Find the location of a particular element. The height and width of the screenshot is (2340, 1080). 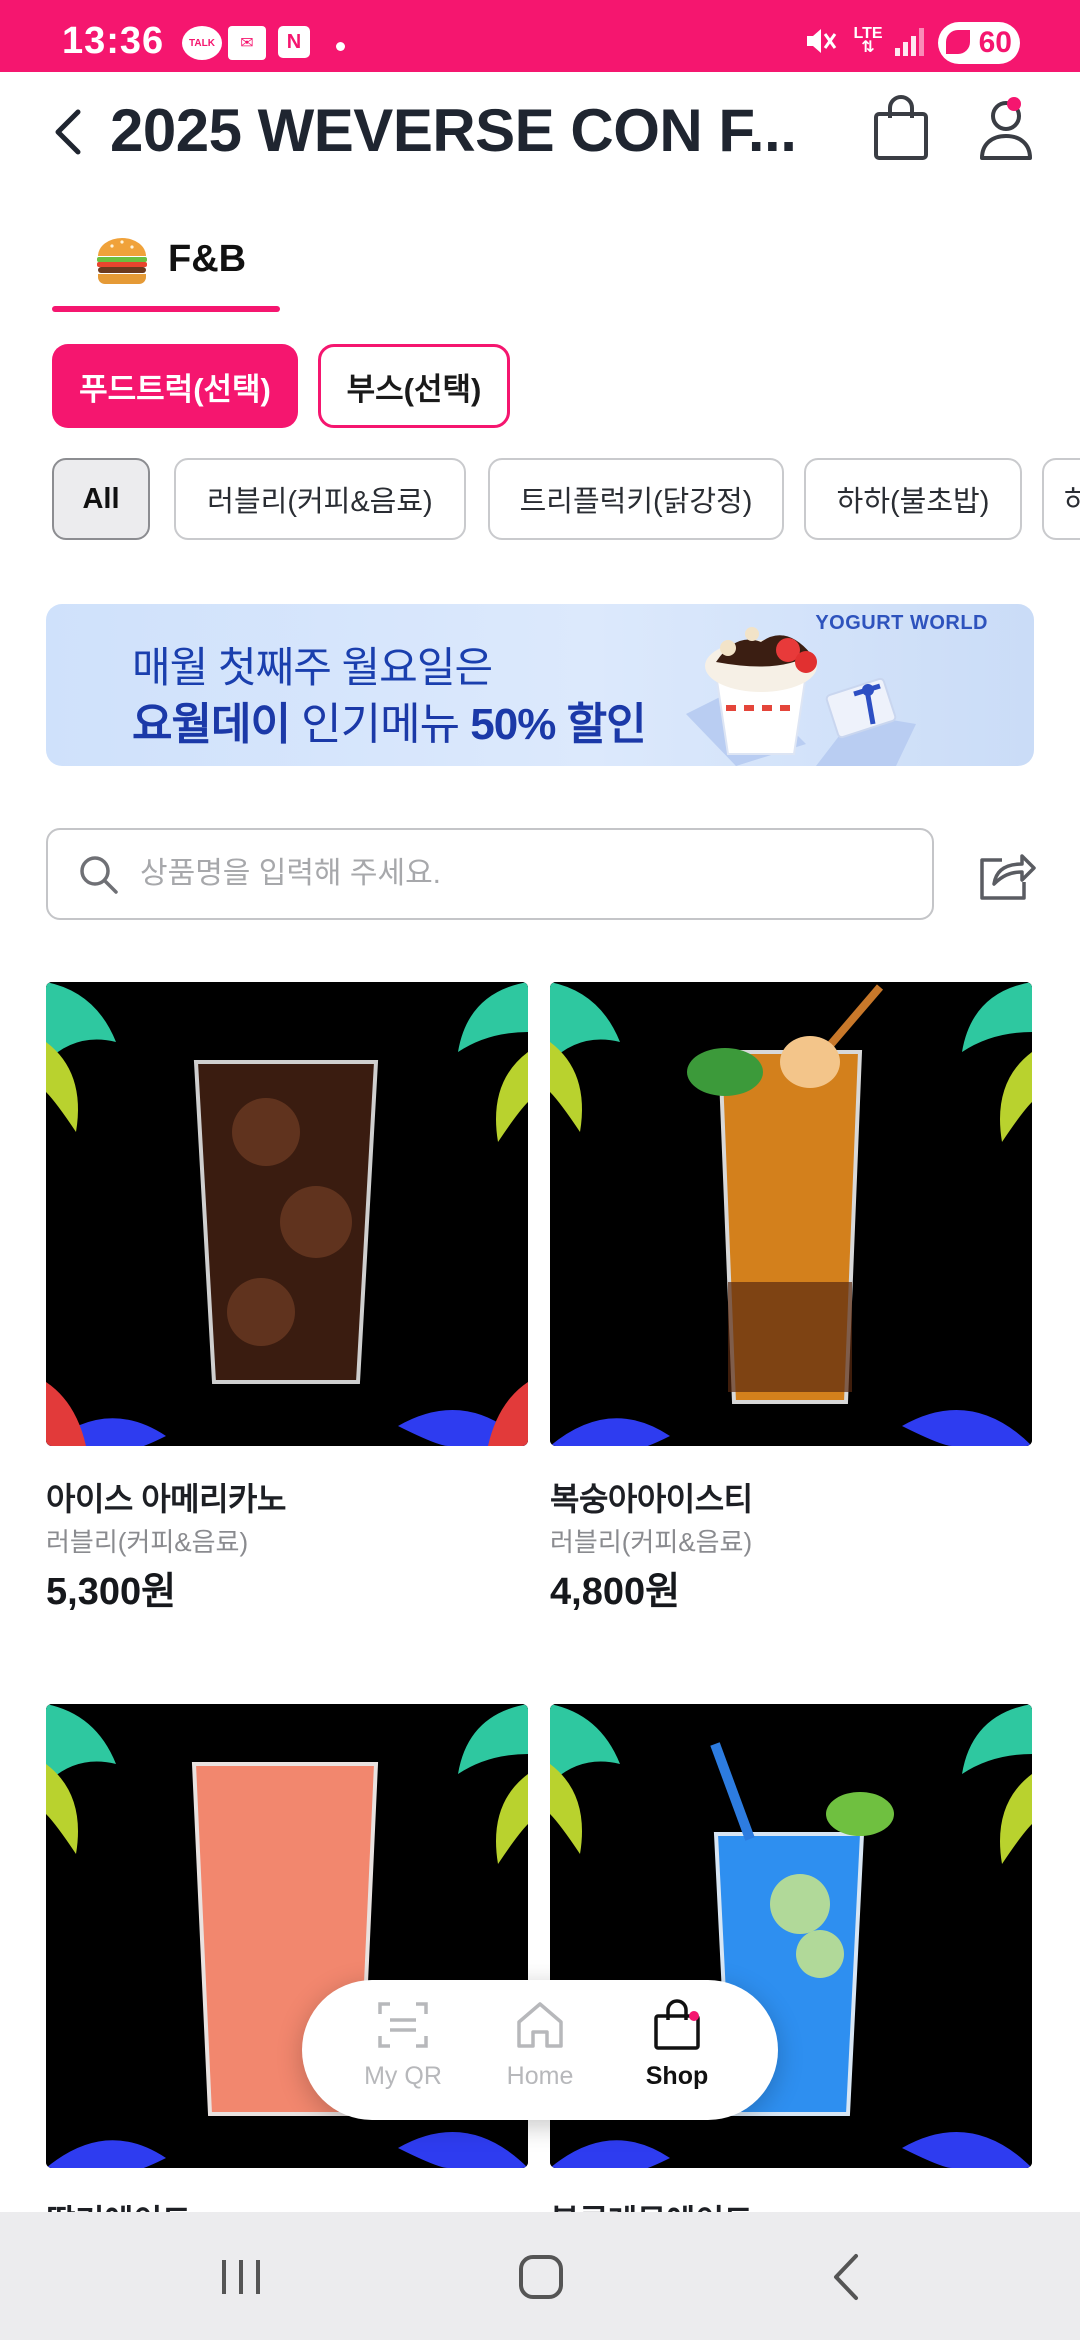

tab-food-beverage: F&B is located at coordinates (166, 266).